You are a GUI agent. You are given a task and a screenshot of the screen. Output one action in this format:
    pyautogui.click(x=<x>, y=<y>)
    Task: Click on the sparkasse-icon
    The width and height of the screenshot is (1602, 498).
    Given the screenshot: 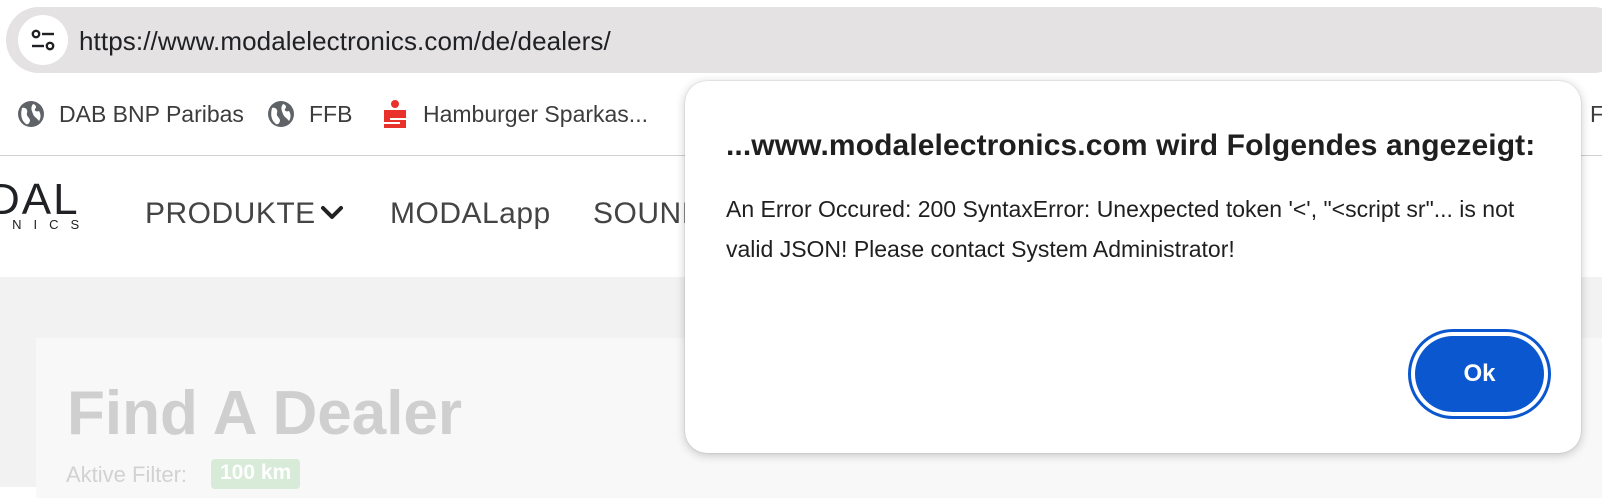 What is the action you would take?
    pyautogui.click(x=395, y=114)
    